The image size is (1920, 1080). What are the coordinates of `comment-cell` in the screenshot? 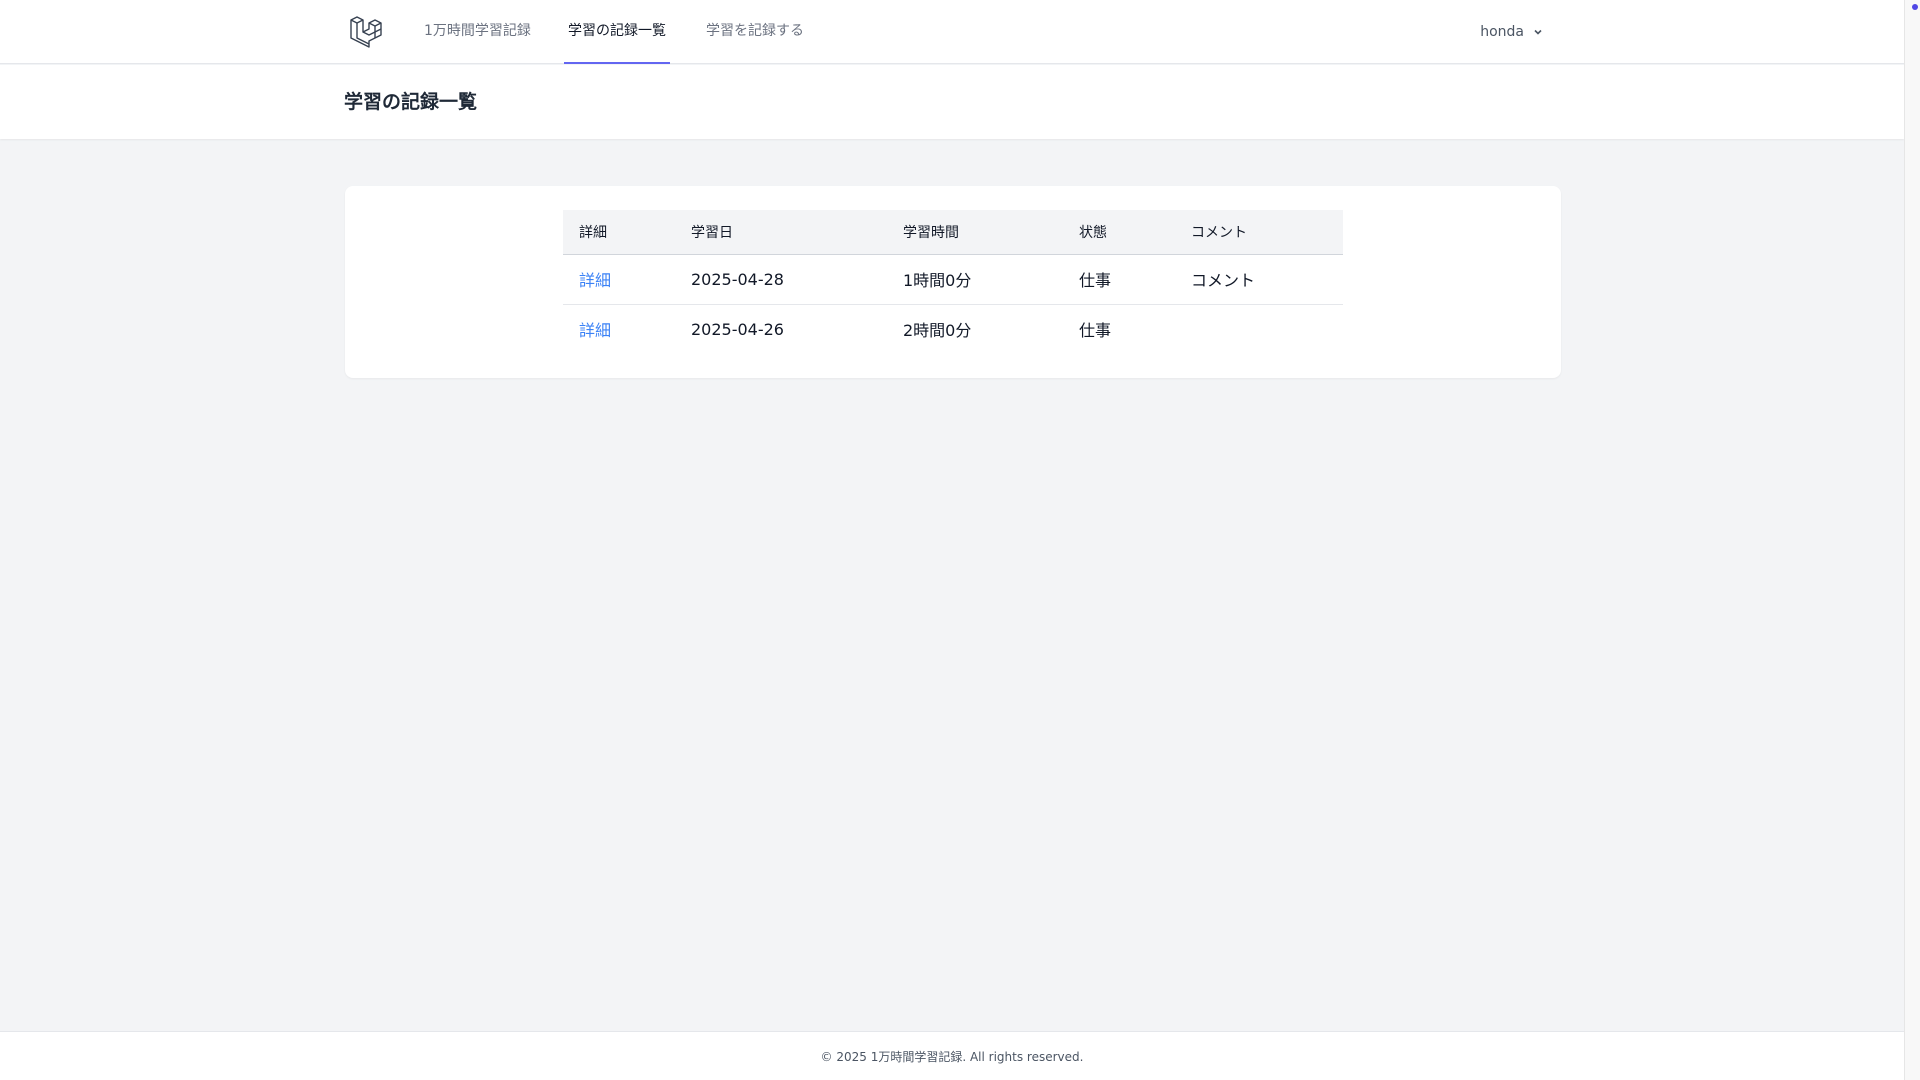 It's located at (1259, 329).